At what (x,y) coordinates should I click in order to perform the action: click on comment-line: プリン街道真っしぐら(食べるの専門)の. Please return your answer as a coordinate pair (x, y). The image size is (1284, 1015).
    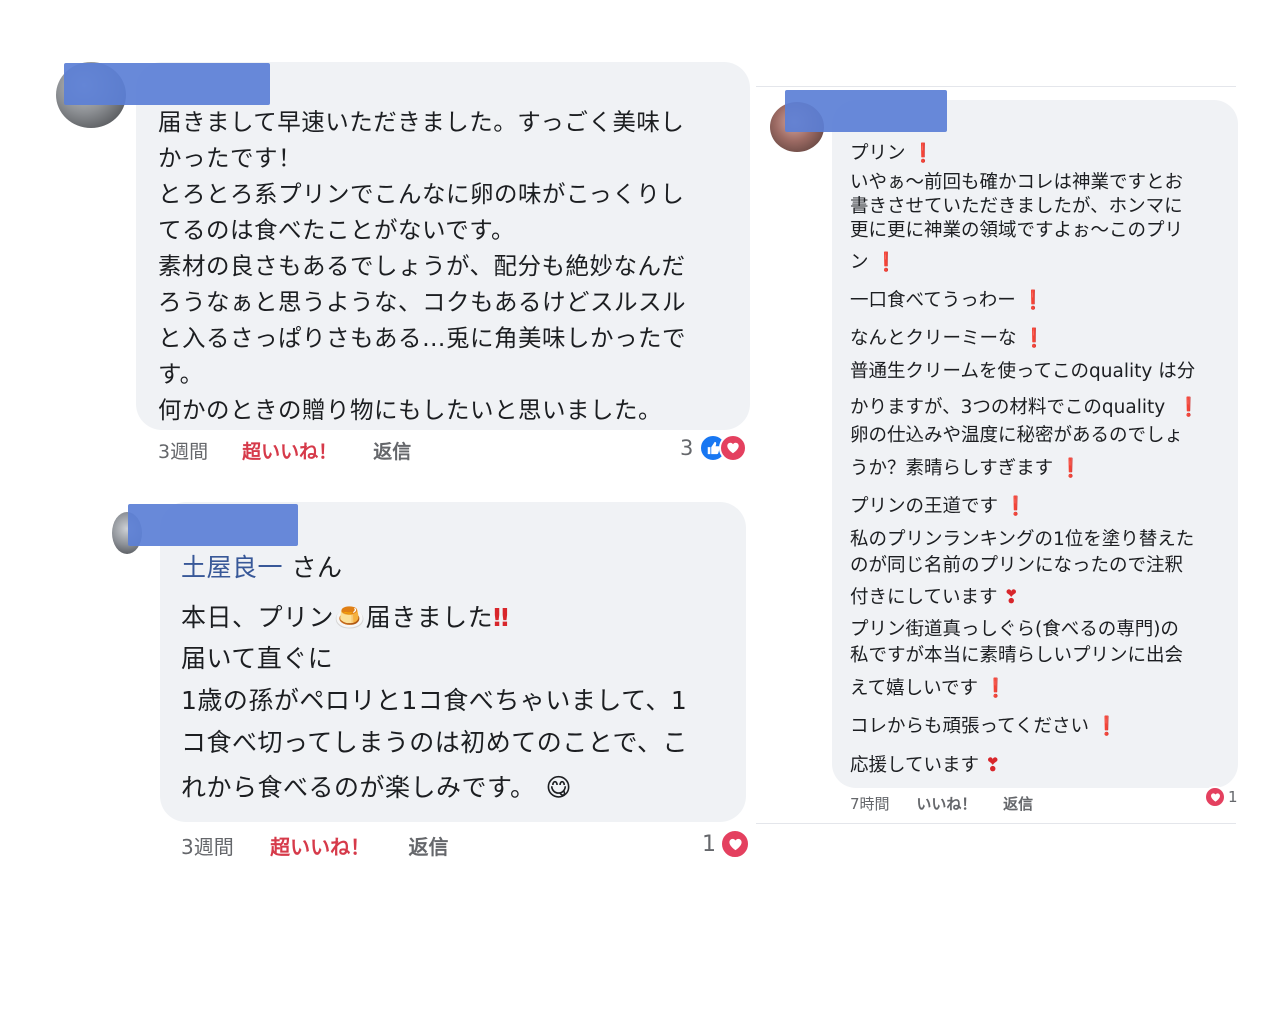
    Looking at the image, I should click on (1014, 630).